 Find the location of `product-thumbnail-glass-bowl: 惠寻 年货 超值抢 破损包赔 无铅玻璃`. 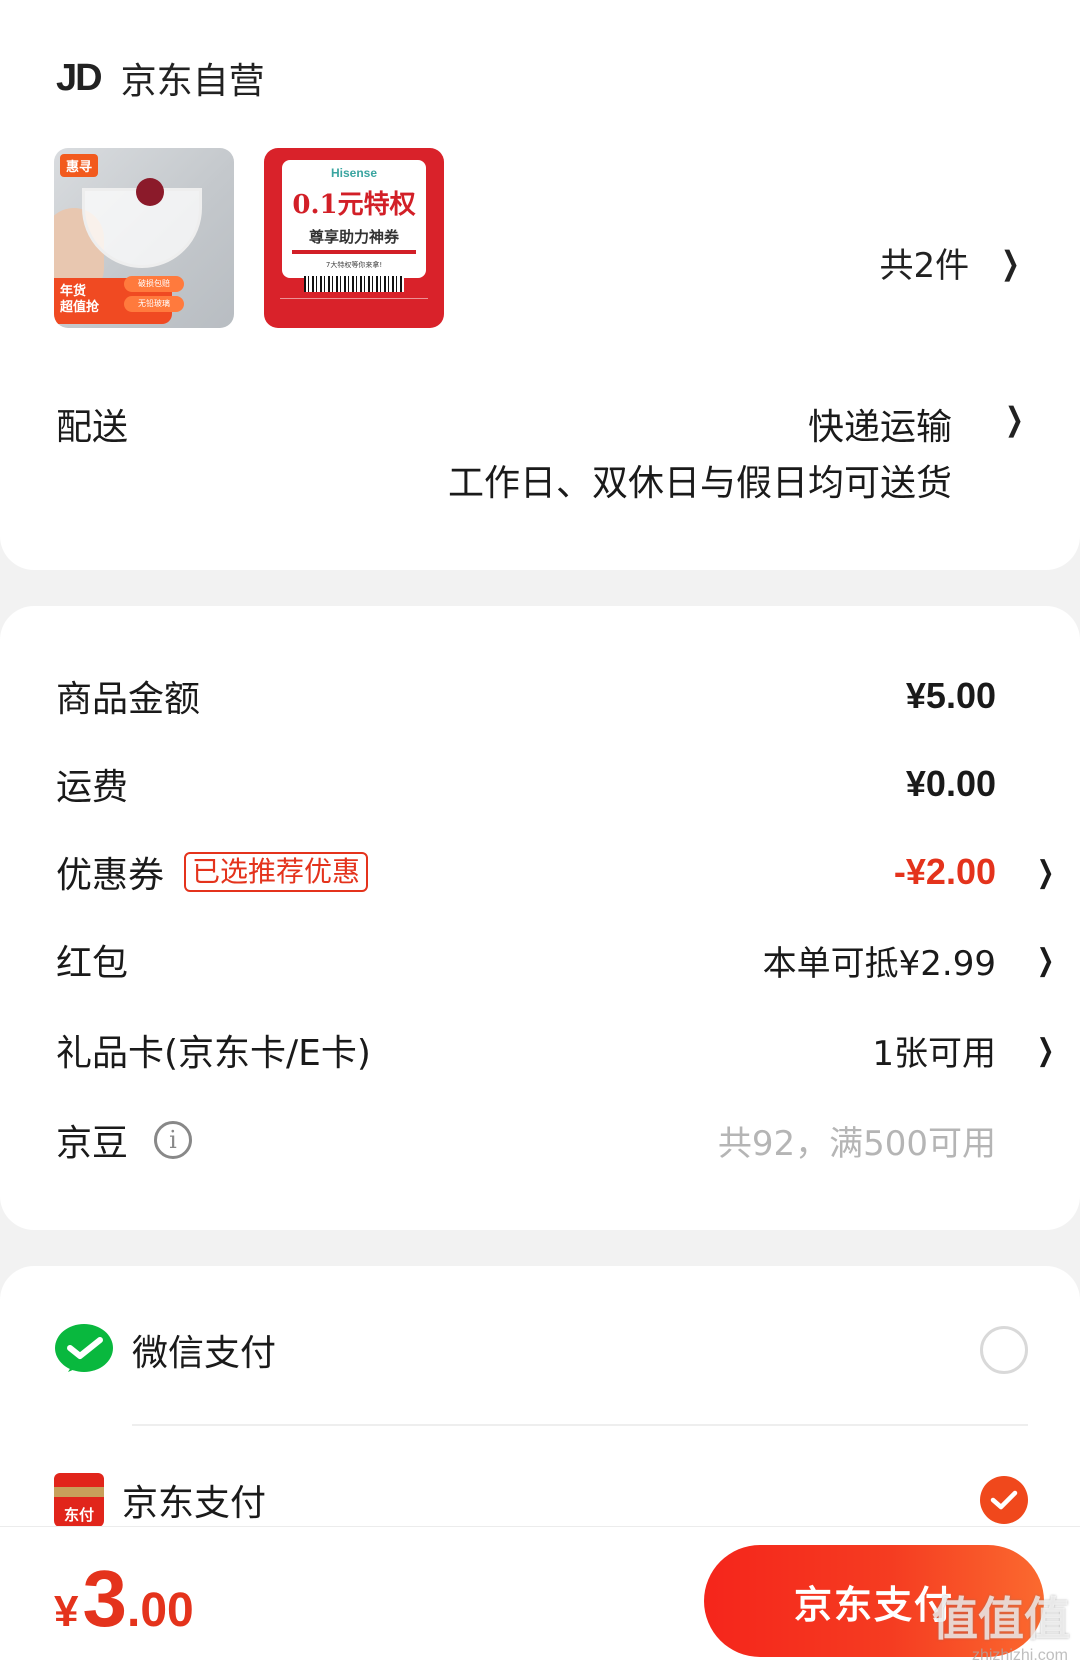

product-thumbnail-glass-bowl: 惠寻 年货 超值抢 破损包赔 无铅玻璃 is located at coordinates (144, 238).